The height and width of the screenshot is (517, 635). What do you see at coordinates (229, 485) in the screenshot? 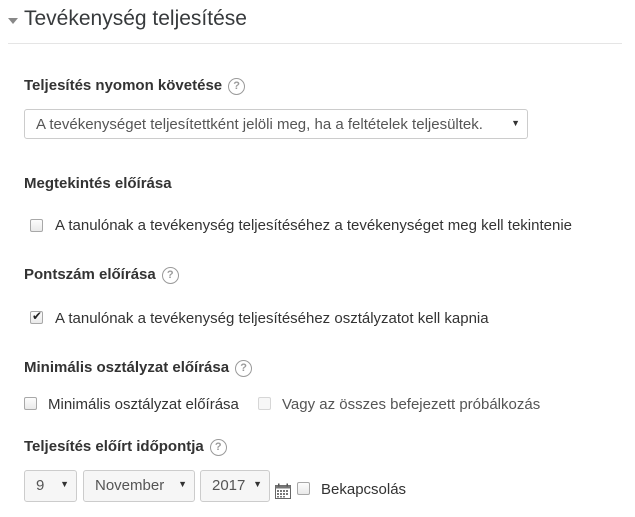
I see `year-value: 2017` at bounding box center [229, 485].